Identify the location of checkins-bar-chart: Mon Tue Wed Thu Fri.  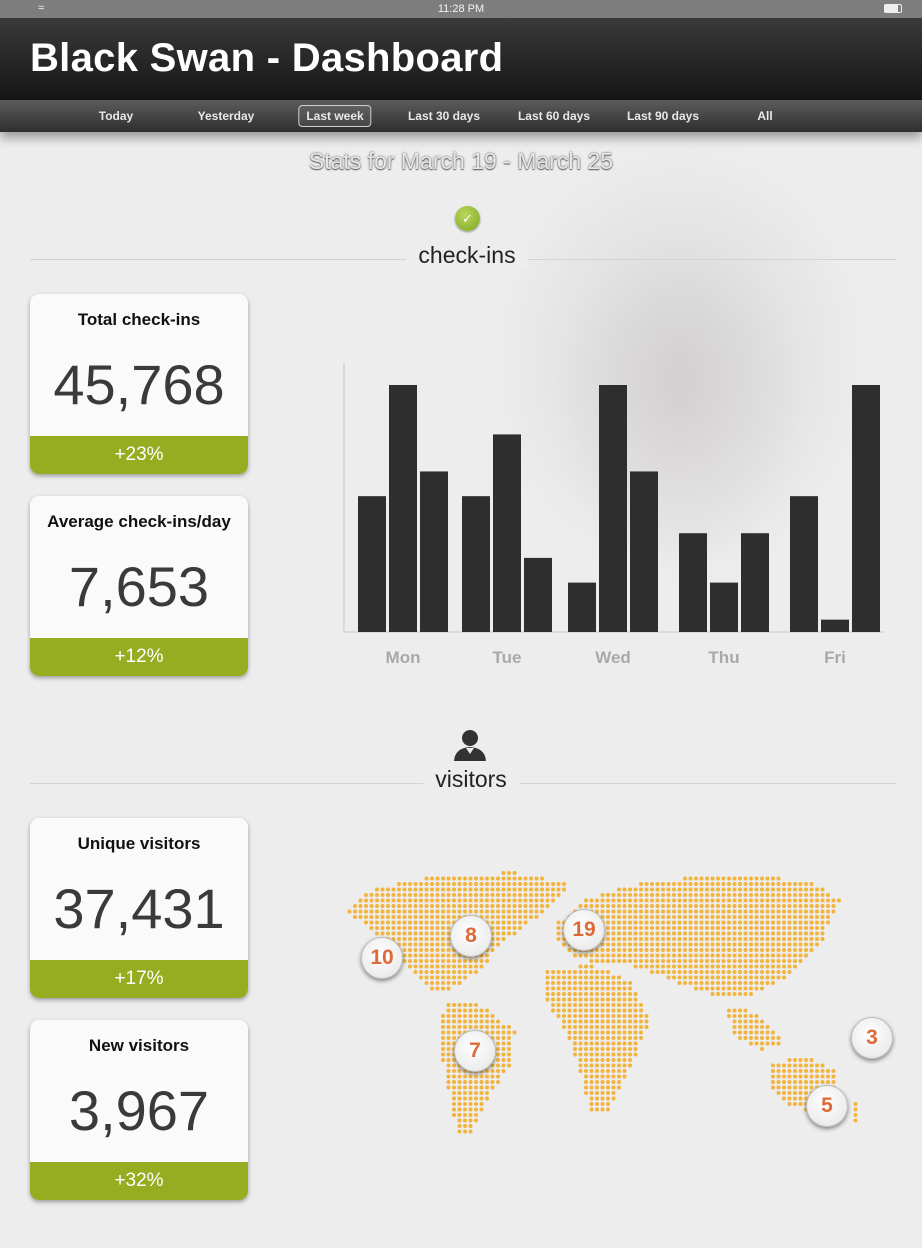
(614, 515).